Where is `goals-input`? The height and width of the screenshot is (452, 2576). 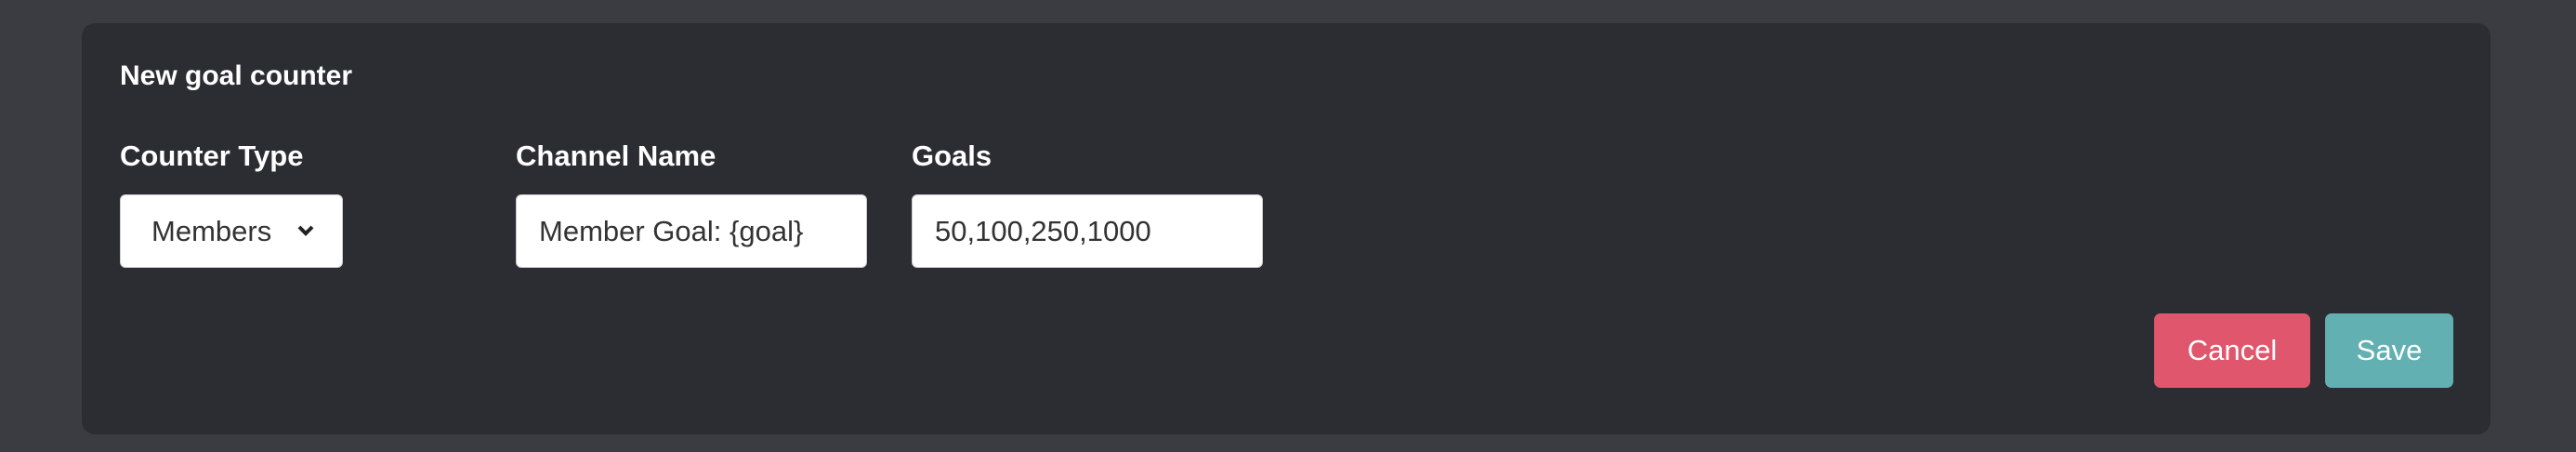
goals-input is located at coordinates (1087, 231).